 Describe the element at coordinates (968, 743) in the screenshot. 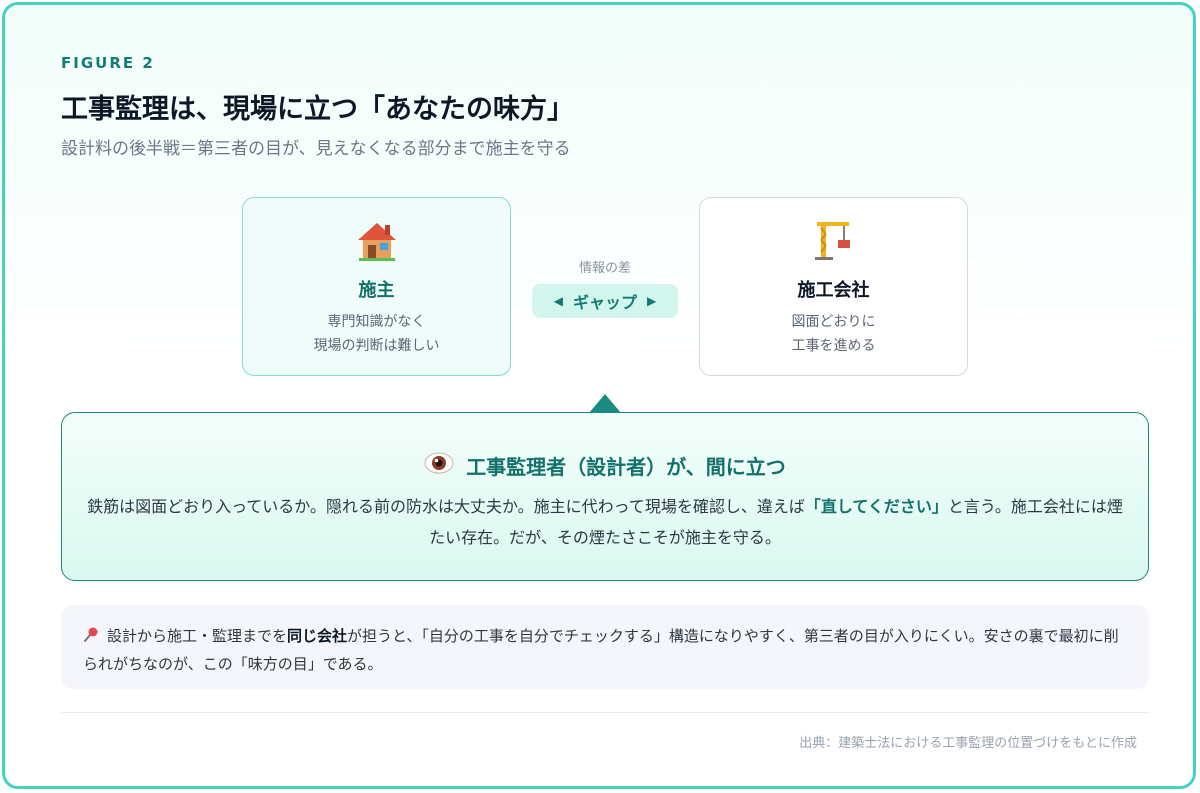

I see `source-citation: 出典：建築士法における工事監理の位置づけをもとに作成` at that location.